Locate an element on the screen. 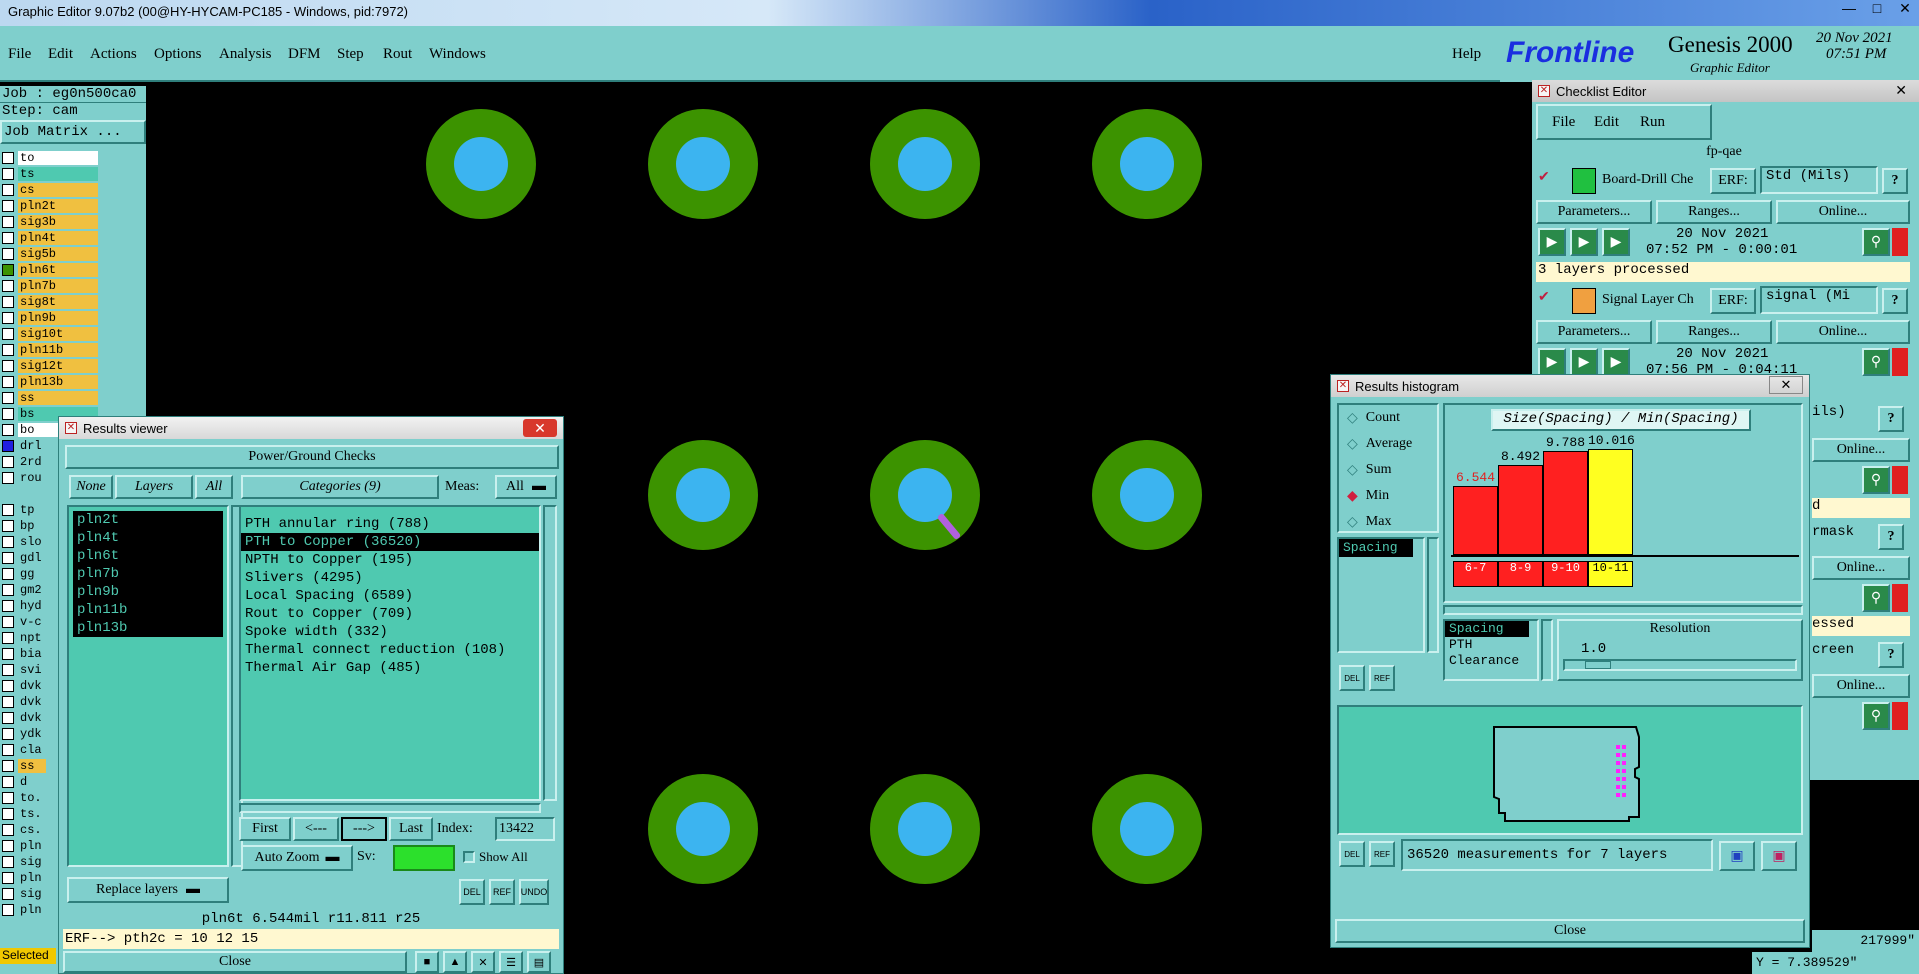  show-all-checkbox is located at coordinates (469, 857).